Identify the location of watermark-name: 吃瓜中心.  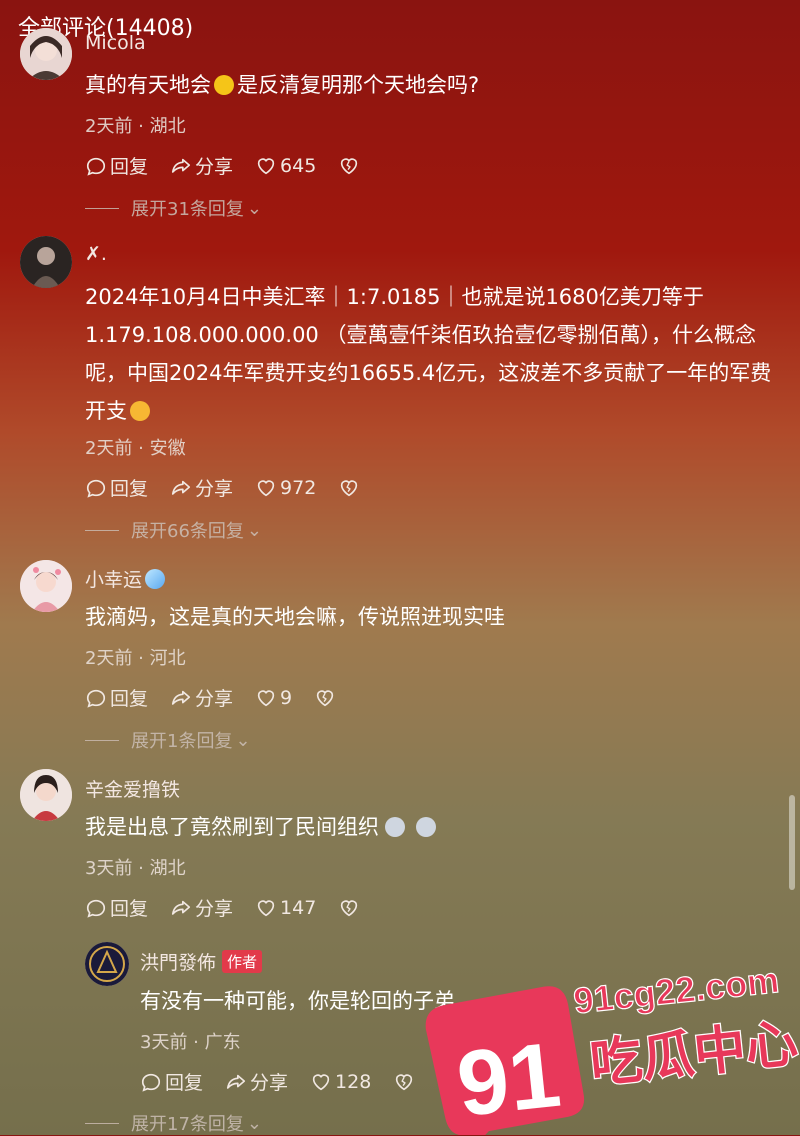
(693, 1054).